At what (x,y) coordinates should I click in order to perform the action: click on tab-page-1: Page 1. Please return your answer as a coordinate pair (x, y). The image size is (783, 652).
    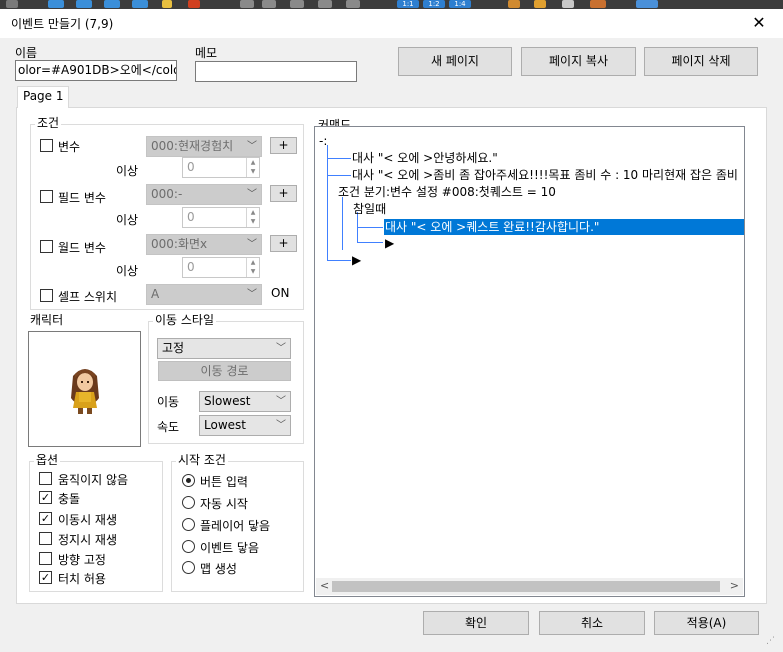
    Looking at the image, I should click on (43, 97).